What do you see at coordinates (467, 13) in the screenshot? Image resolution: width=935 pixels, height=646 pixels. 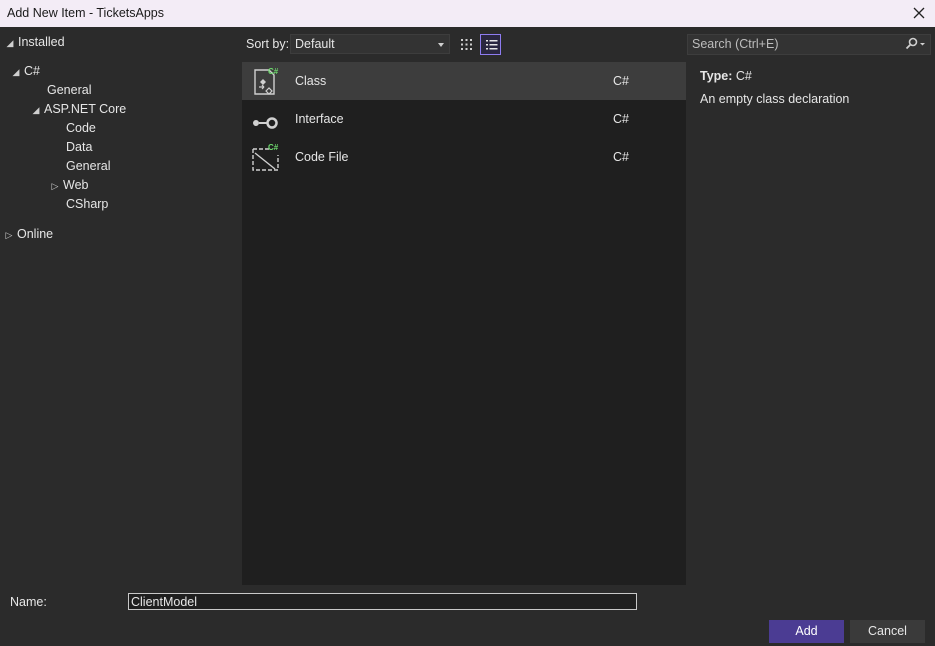 I see `title-bar: Add New Item - TicketsApps` at bounding box center [467, 13].